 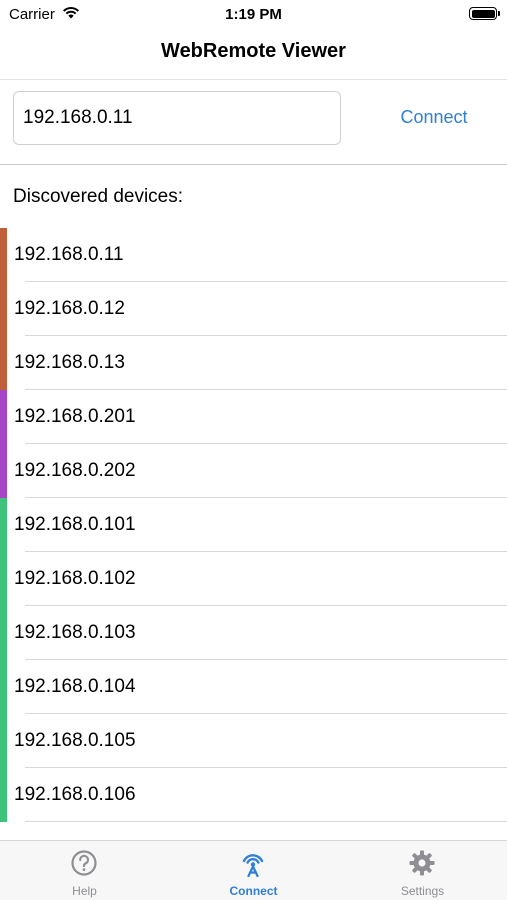 I want to click on list-item: 192.168.0.11, so click(x=253, y=255).